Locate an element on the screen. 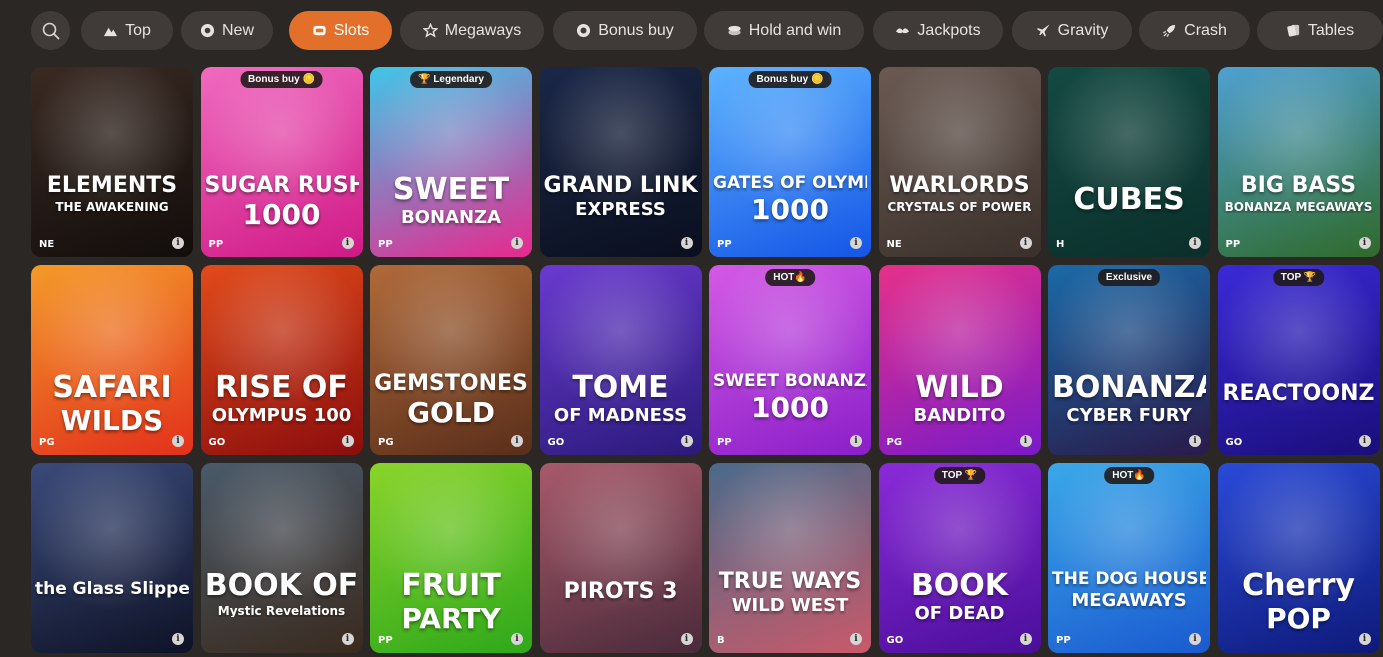  game-title: BOOK OF is located at coordinates (281, 586).